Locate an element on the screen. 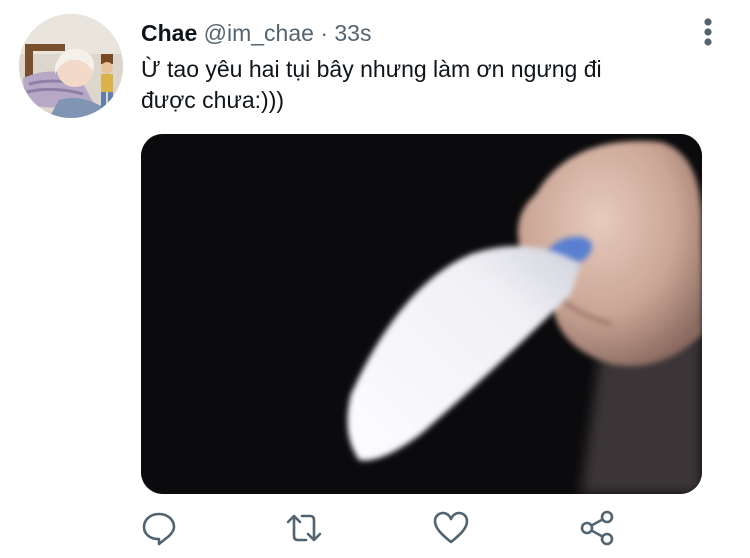 Image resolution: width=750 pixels, height=558 pixels. timestamp: 33s is located at coordinates (352, 33).